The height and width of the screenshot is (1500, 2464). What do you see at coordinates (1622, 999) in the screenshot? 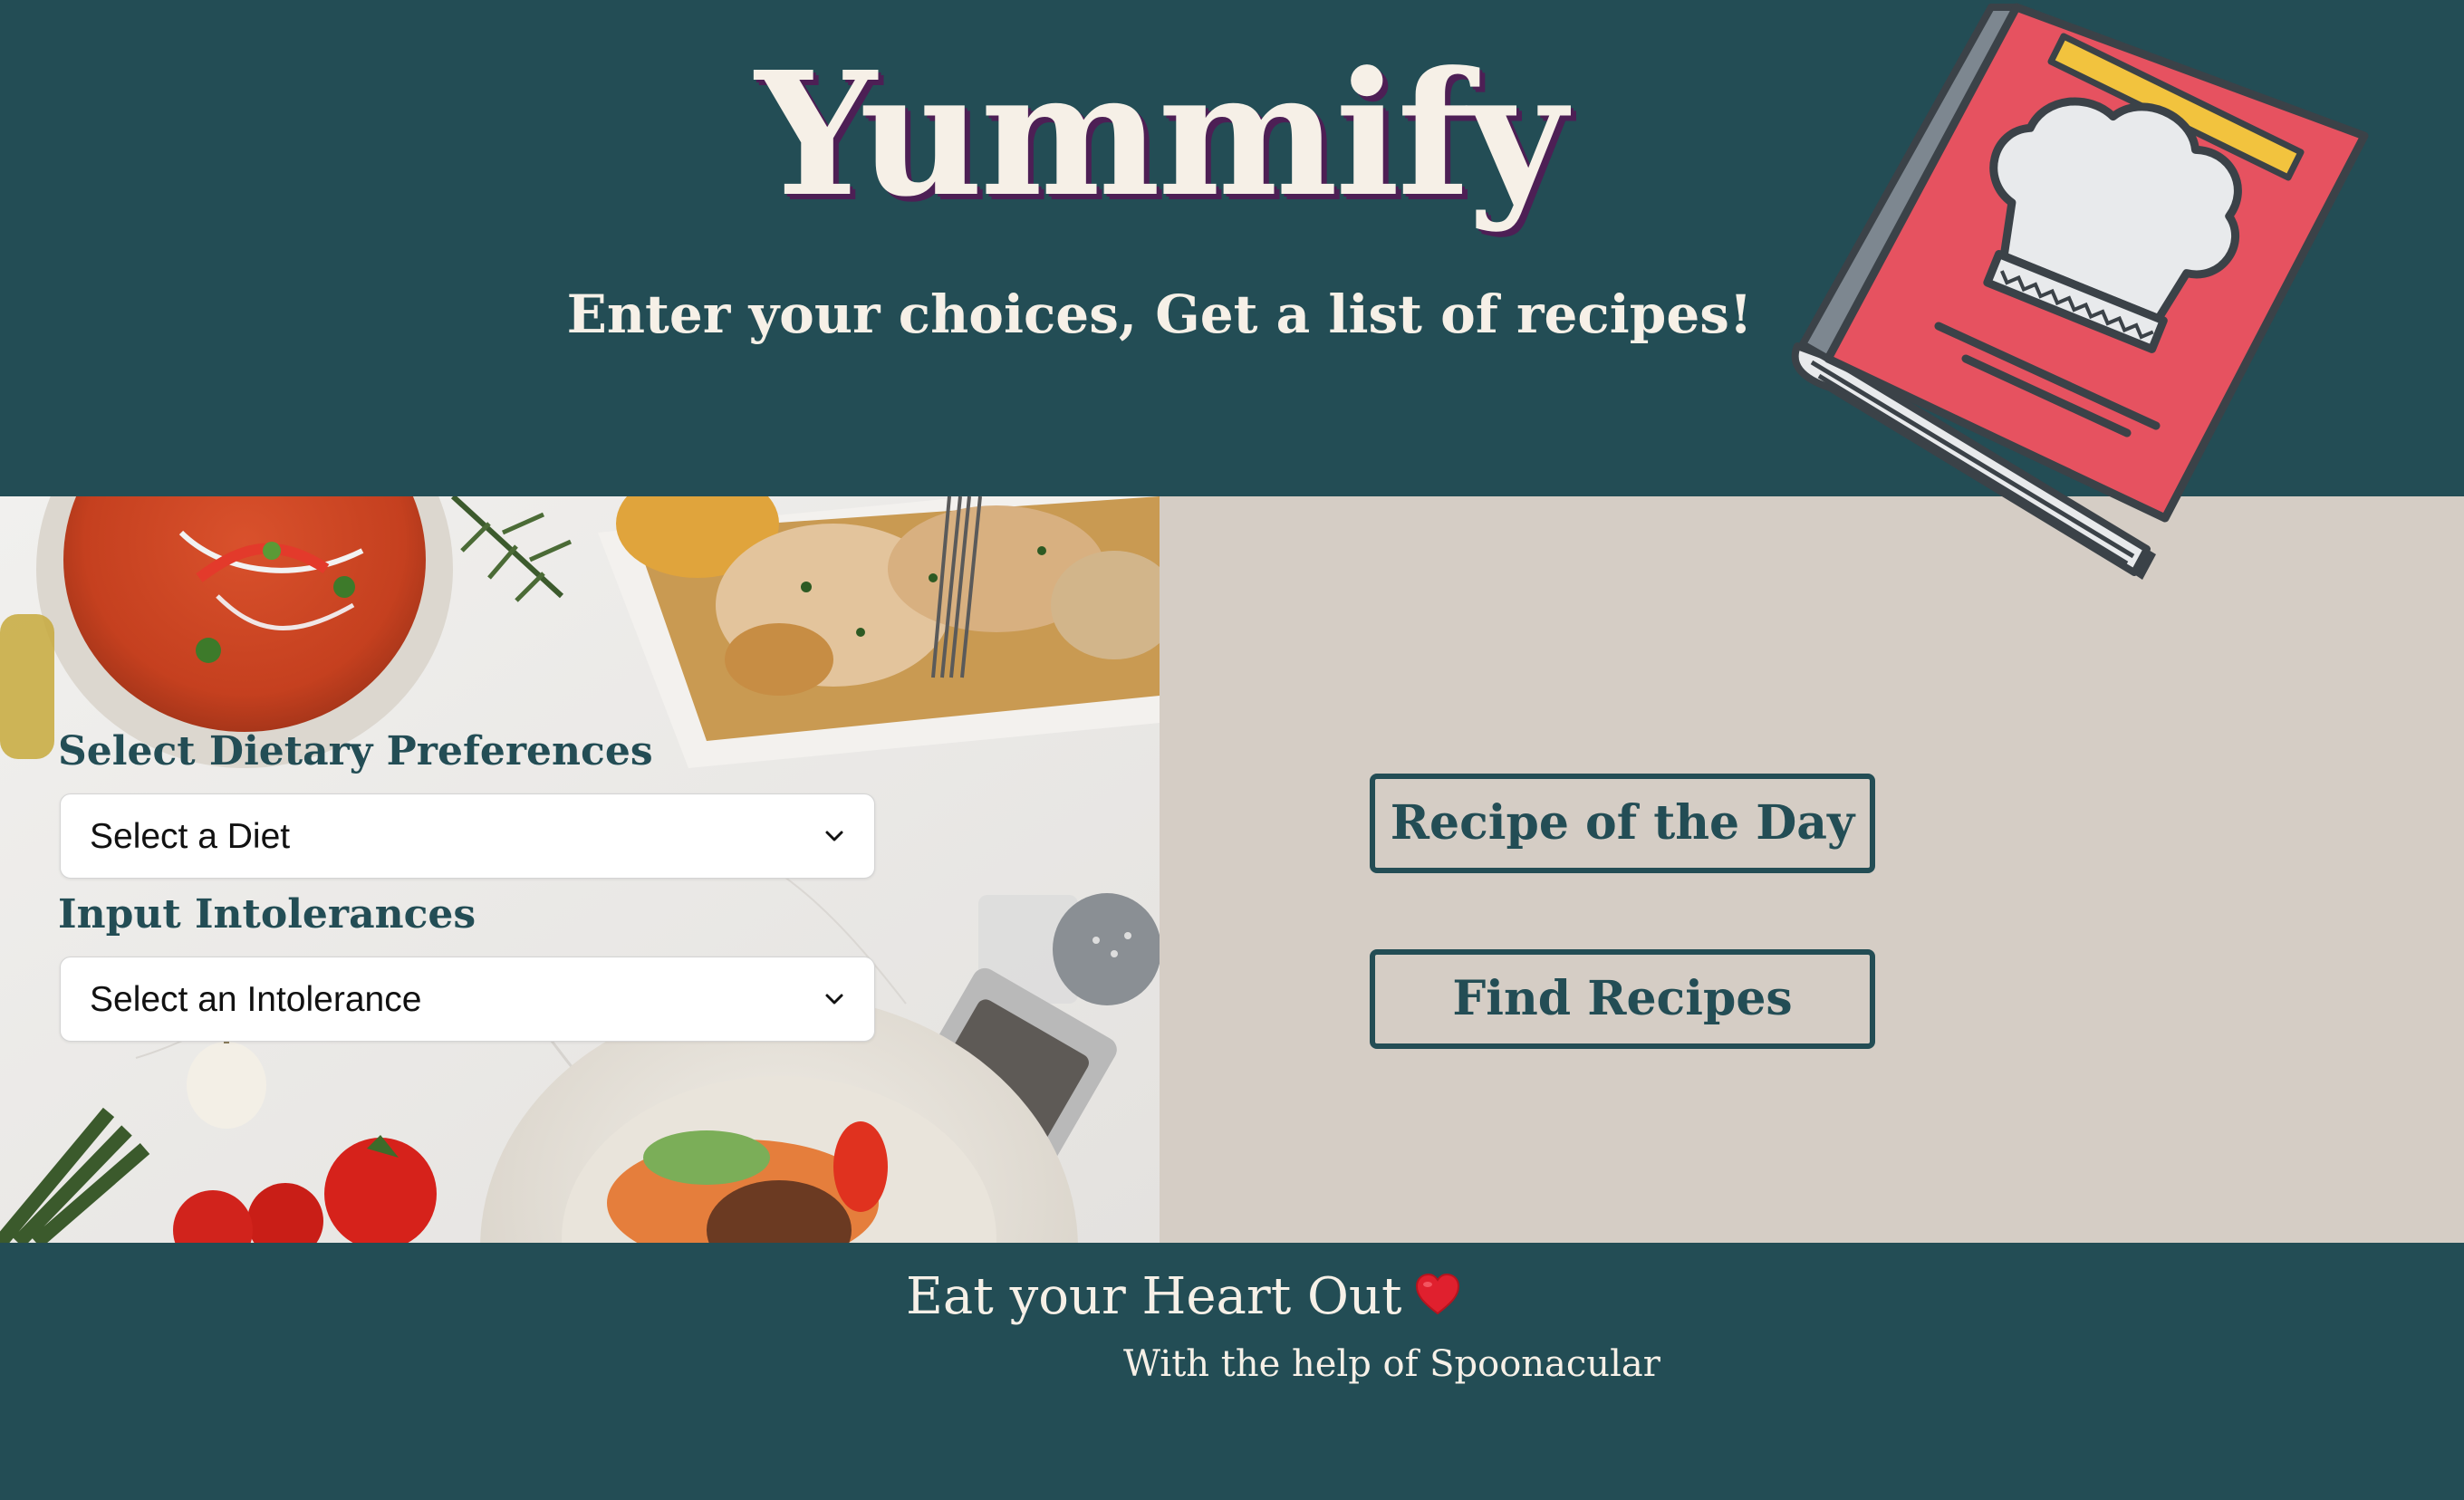
I see `find-recipes-button: Find Recipes` at bounding box center [1622, 999].